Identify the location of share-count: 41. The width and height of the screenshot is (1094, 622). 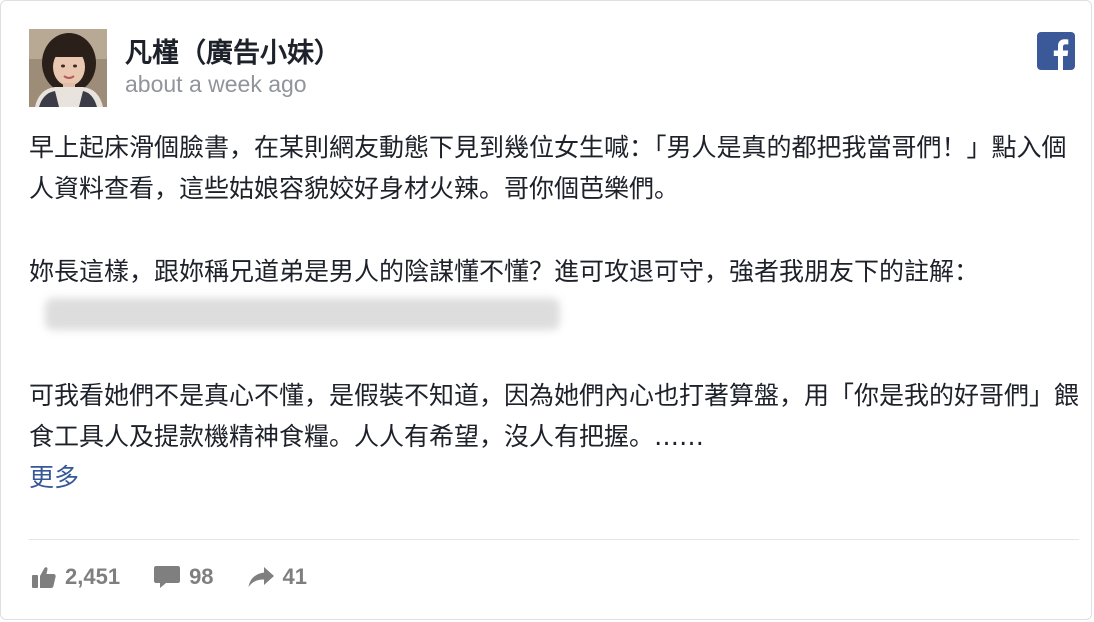
(295, 576).